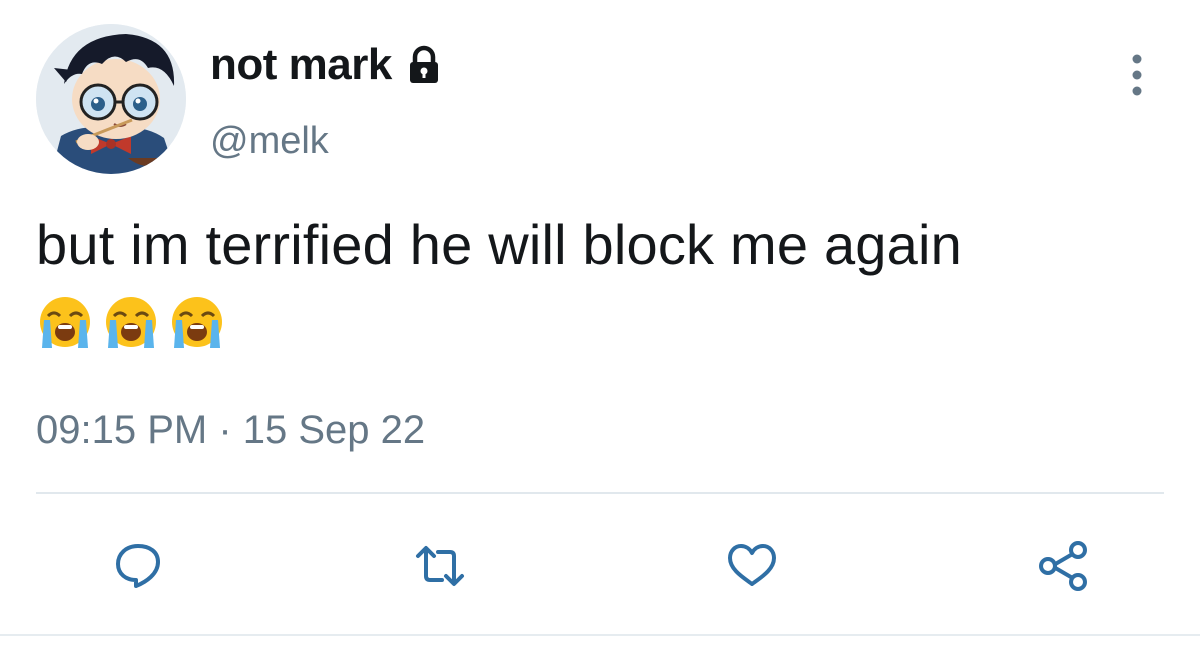  I want to click on tweet-text: but im terrified he will block me again, so click(499, 244).